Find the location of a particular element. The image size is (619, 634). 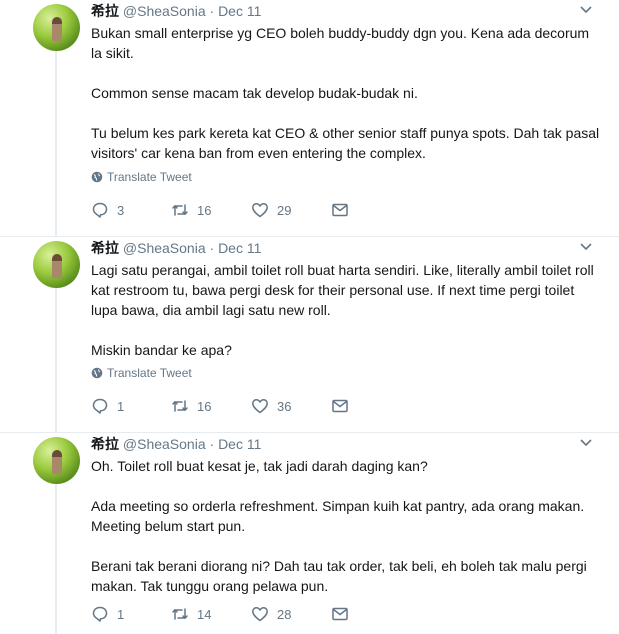

tweet-actions: 1 14 28 is located at coordinates (220, 614).